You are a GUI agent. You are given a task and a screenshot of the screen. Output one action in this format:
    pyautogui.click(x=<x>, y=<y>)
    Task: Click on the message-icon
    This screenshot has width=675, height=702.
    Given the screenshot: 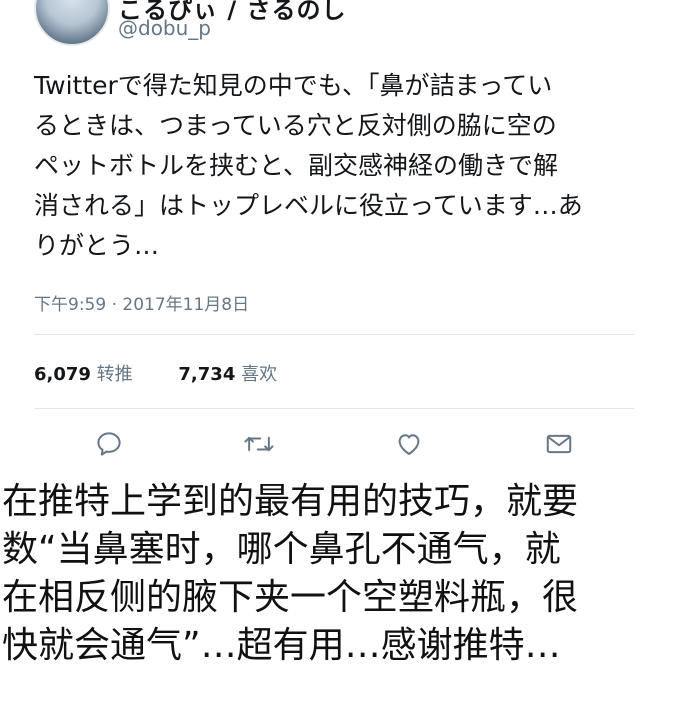 What is the action you would take?
    pyautogui.click(x=559, y=444)
    